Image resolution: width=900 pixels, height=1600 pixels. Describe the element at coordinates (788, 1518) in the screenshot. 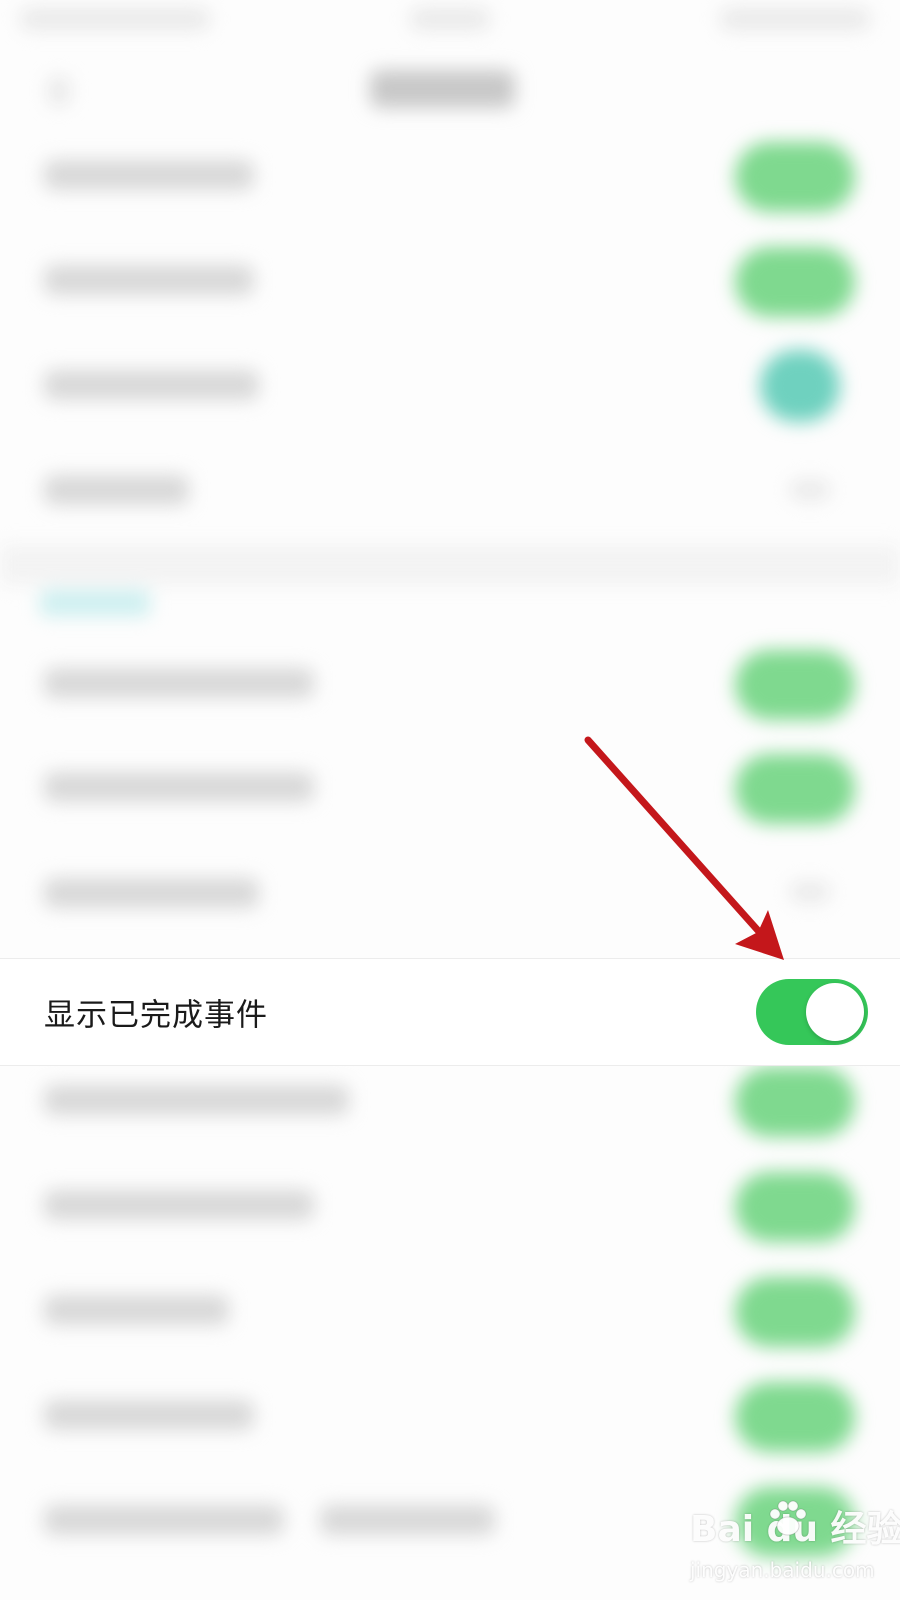

I see `paw-icon` at that location.